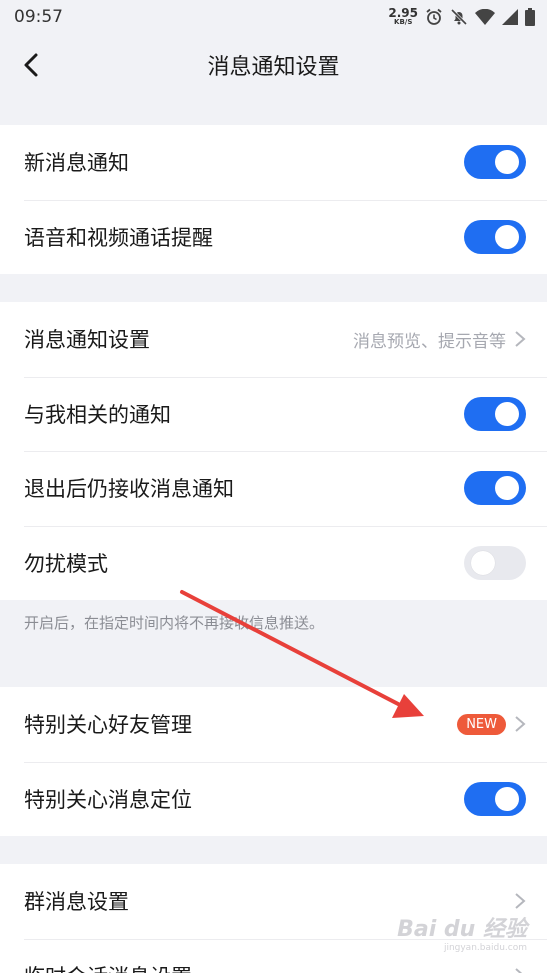 This screenshot has height=973, width=547. What do you see at coordinates (273, 414) in the screenshot?
I see `setting-row-related-to-me: 与我相关的通知` at bounding box center [273, 414].